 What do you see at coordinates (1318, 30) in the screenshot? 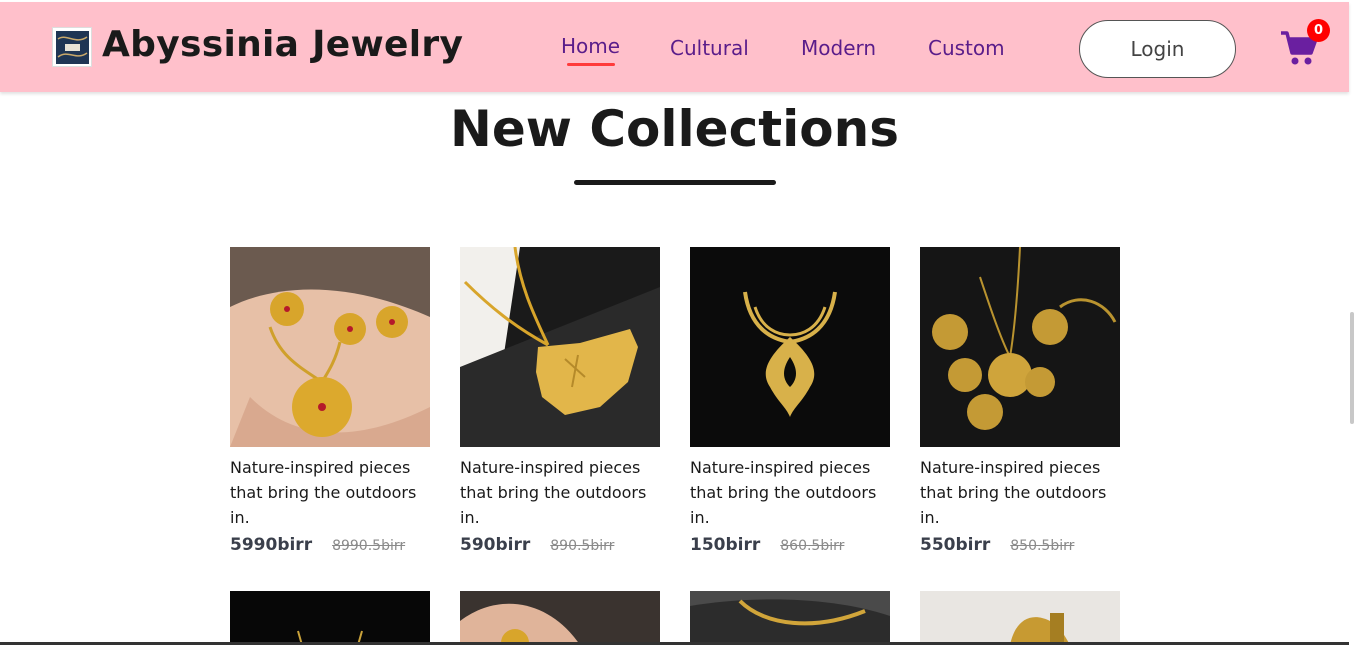
I see `cart-count-badge: 0` at bounding box center [1318, 30].